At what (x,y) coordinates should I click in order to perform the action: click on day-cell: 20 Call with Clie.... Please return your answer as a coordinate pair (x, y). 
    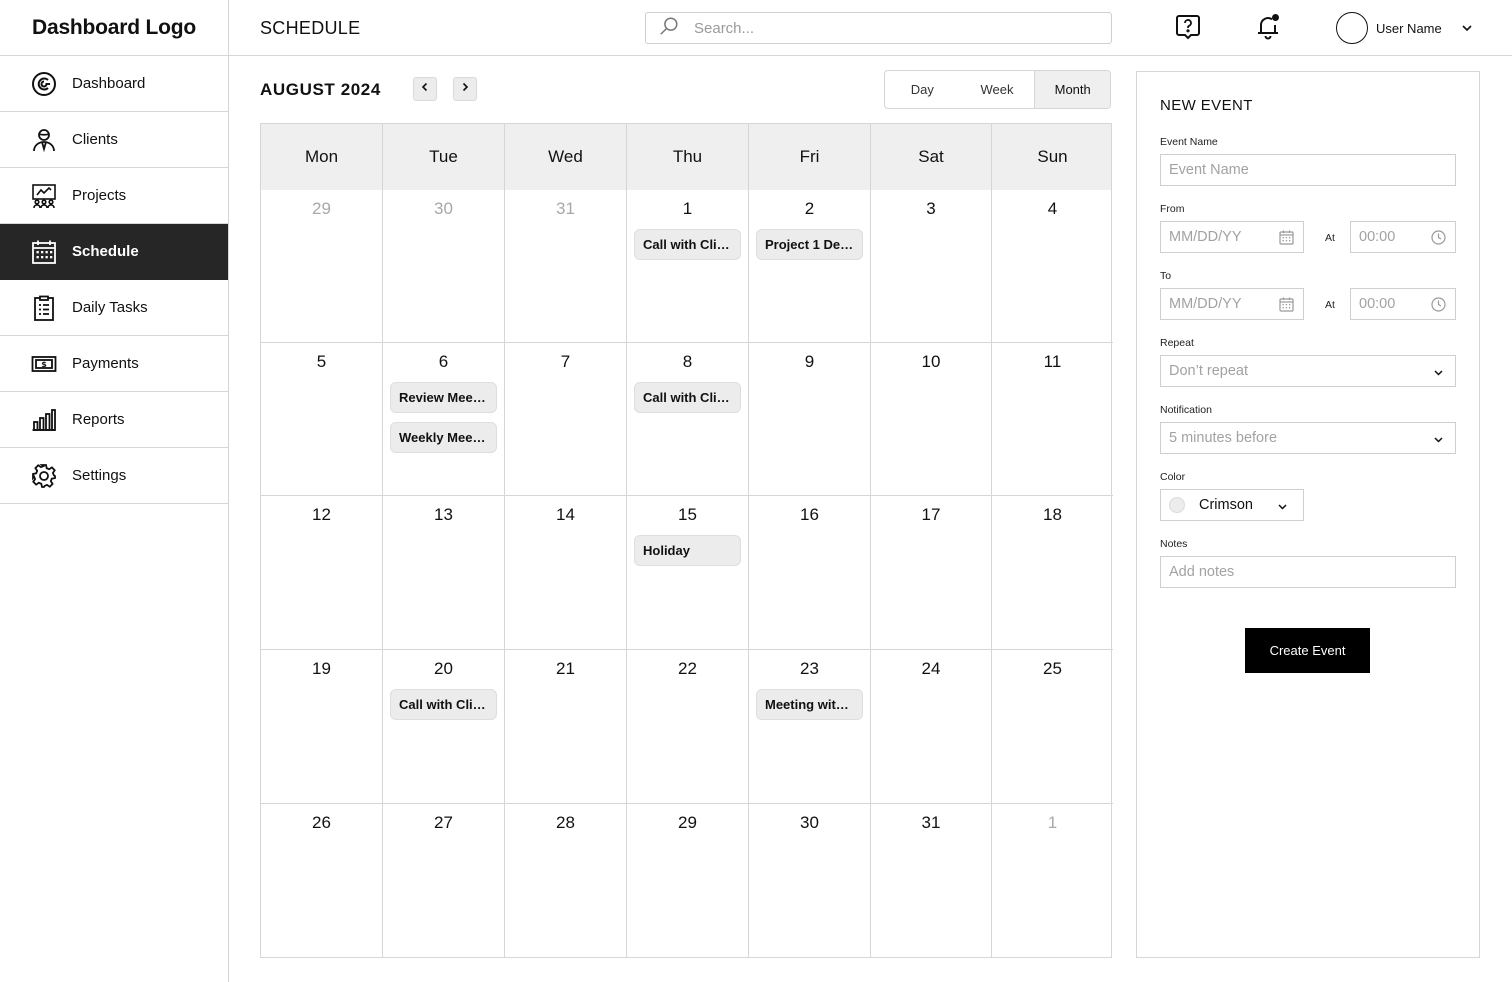
    Looking at the image, I should click on (444, 727).